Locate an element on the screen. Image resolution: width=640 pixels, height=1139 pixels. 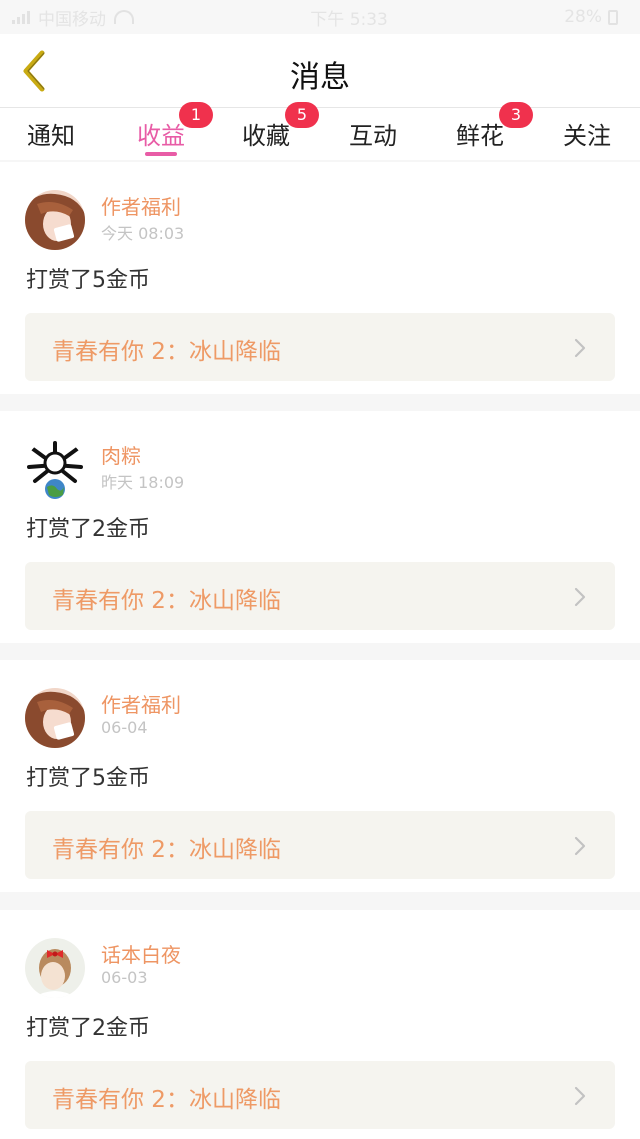
tab-label: 收益 is located at coordinates (161, 136).